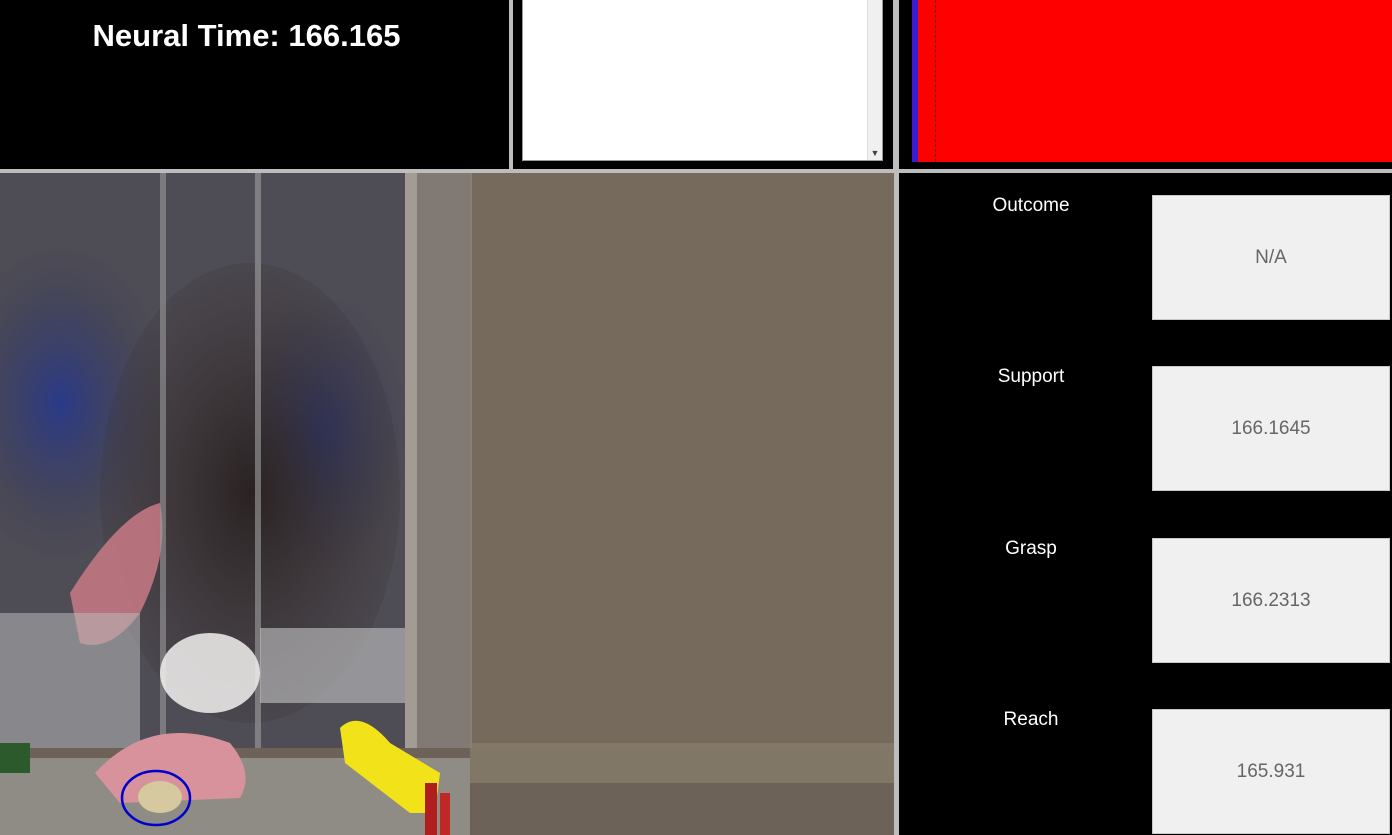 This screenshot has height=835, width=1392. Describe the element at coordinates (1031, 205) in the screenshot. I see `outcome-label: Outcome` at that location.